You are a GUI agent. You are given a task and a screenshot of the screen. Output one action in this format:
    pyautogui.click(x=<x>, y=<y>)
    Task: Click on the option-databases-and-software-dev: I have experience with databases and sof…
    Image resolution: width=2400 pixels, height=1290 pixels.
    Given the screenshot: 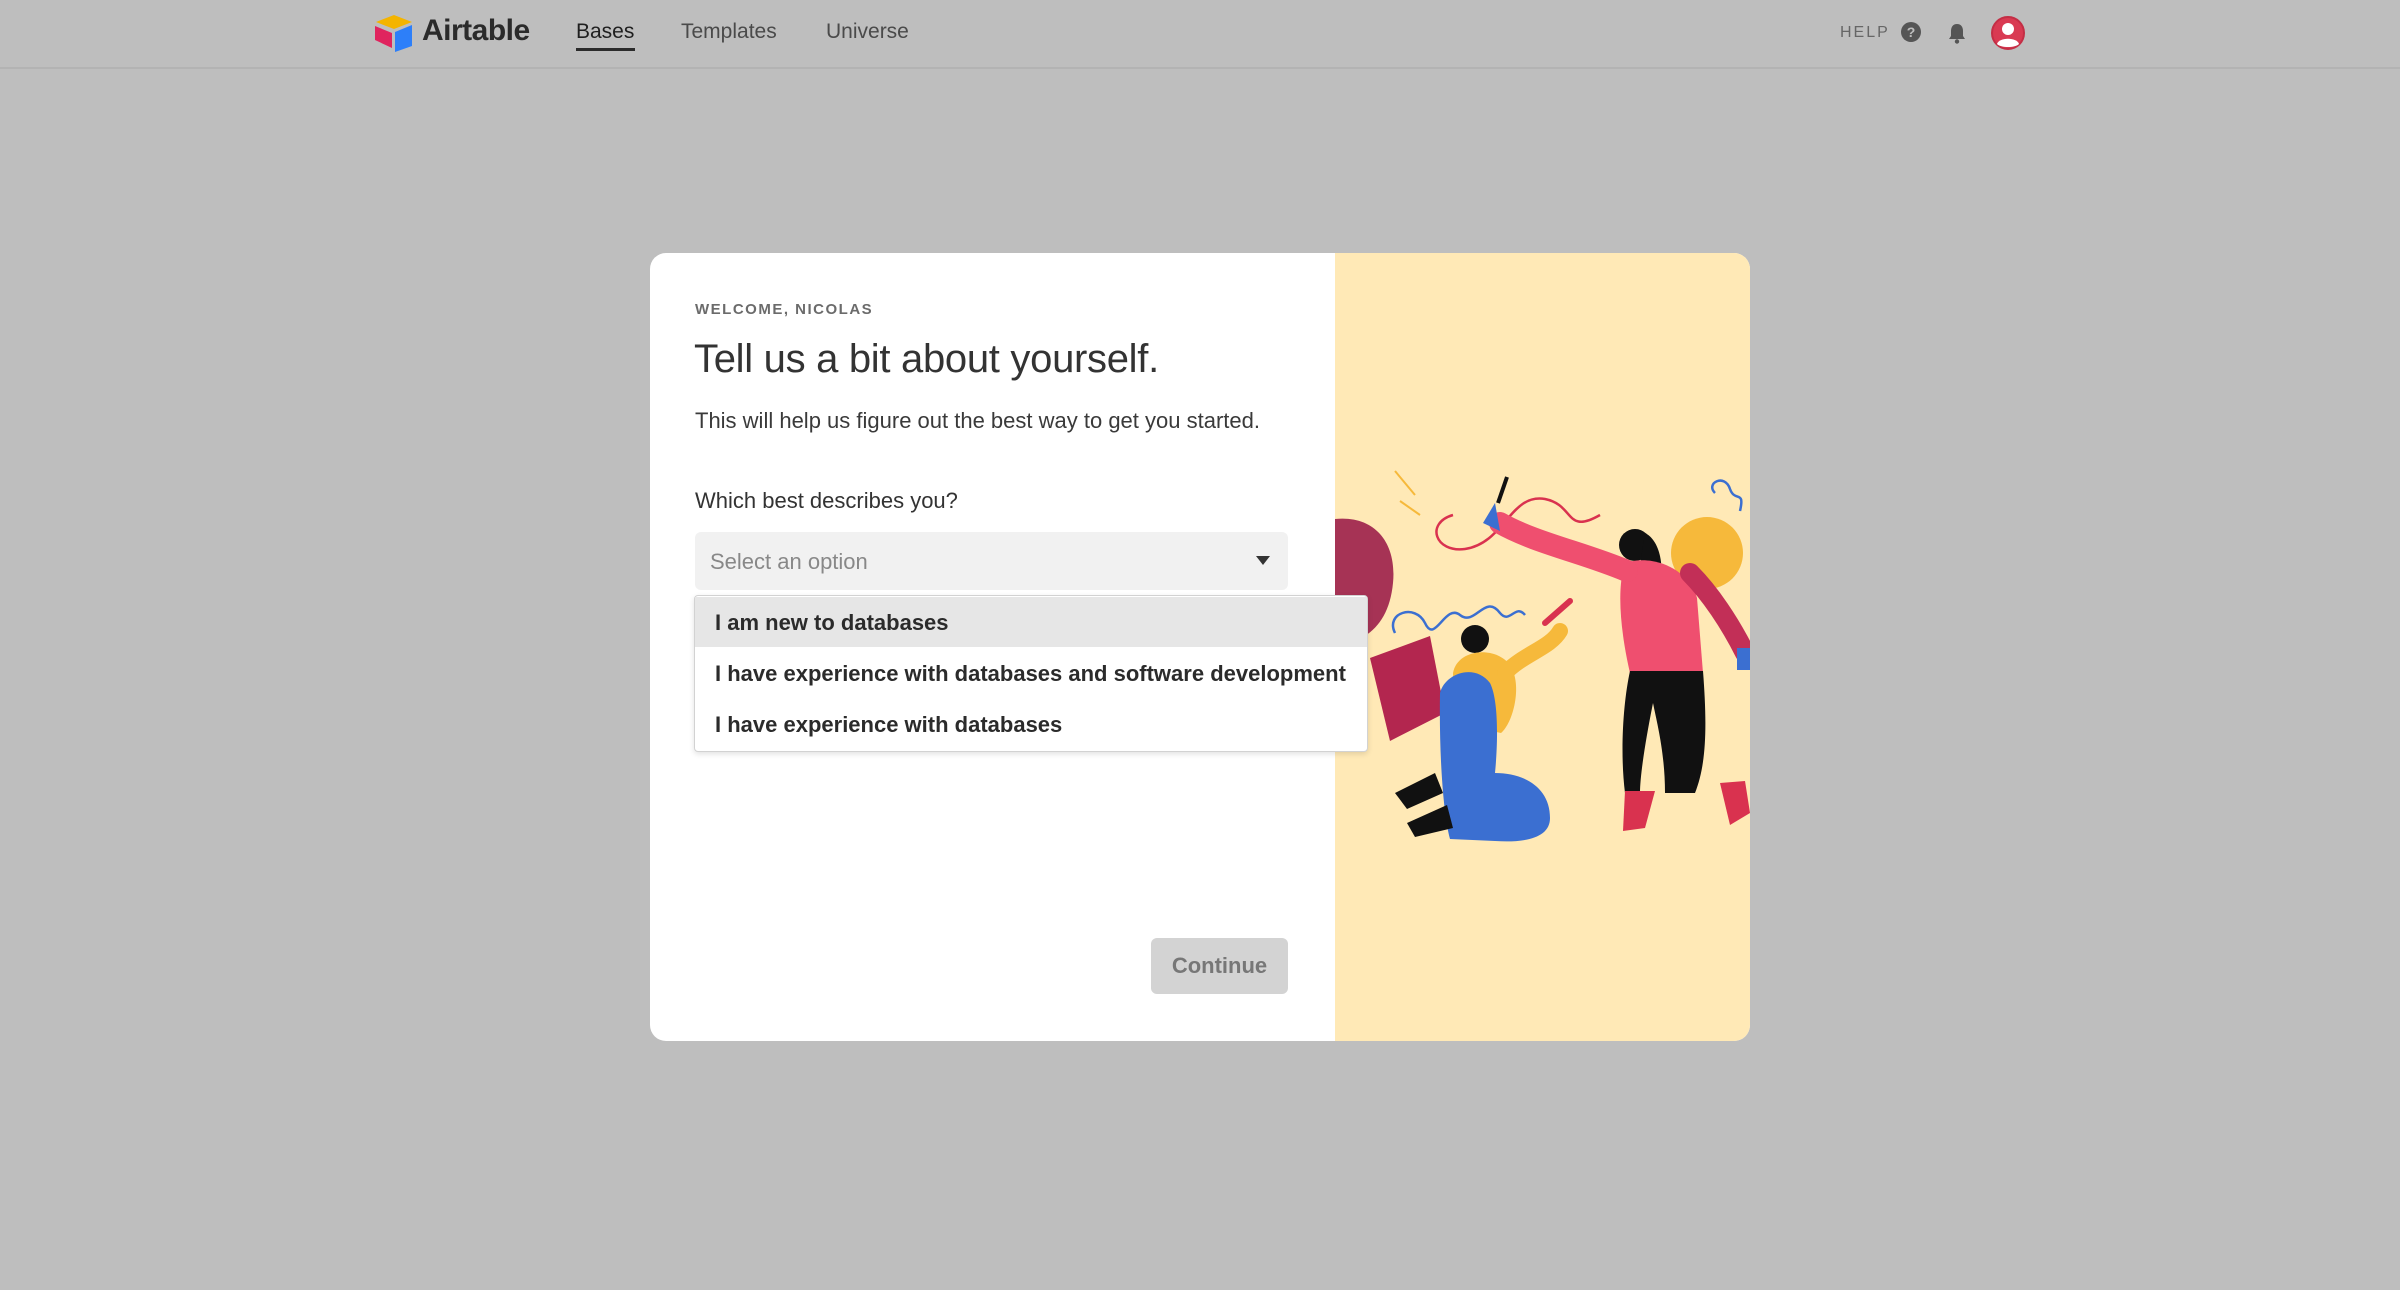 What is the action you would take?
    pyautogui.click(x=1031, y=673)
    